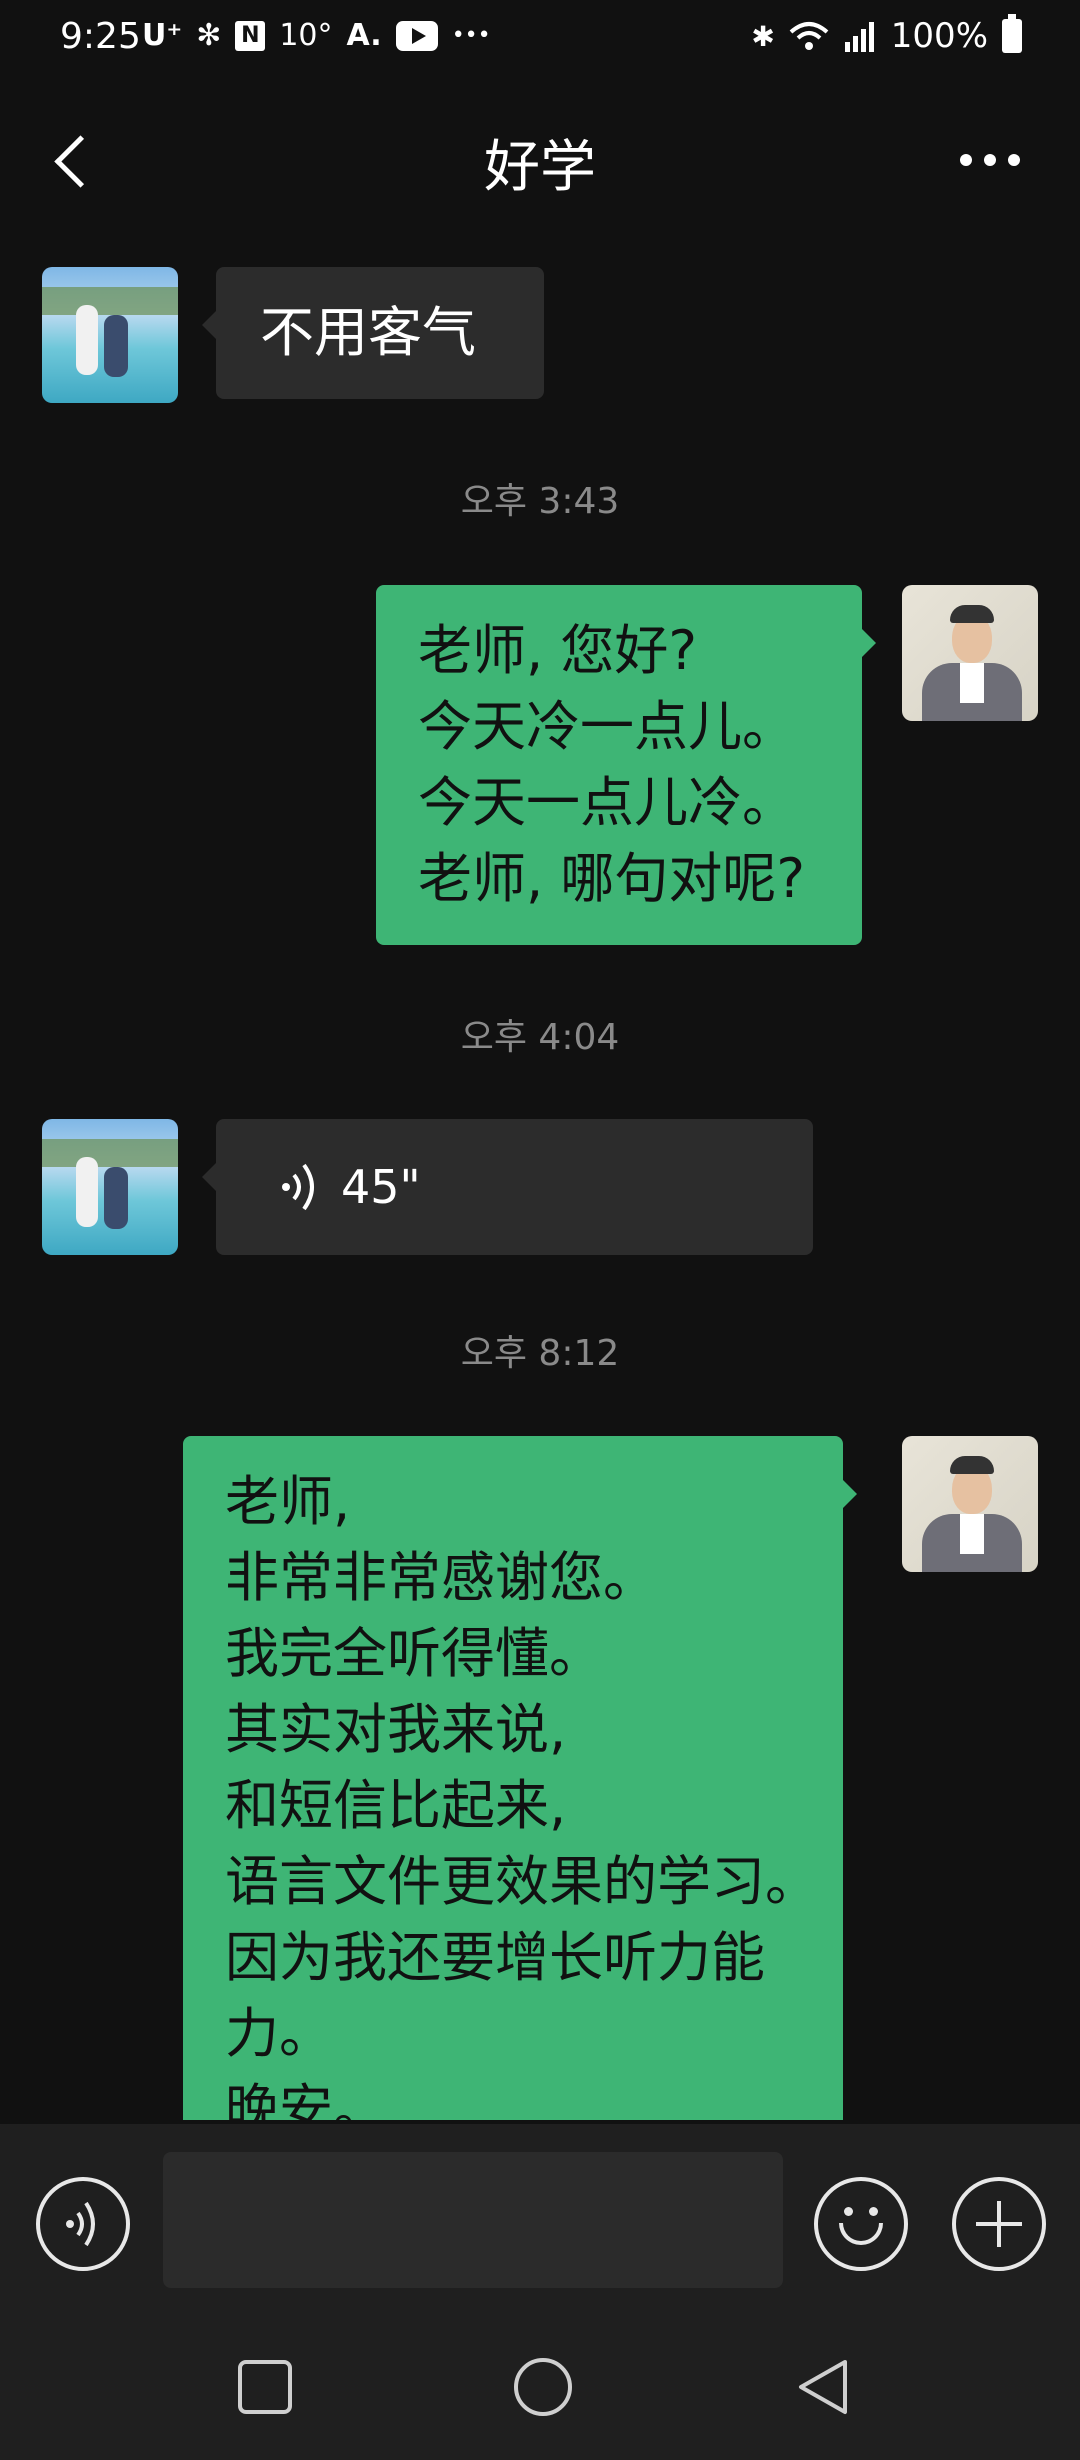  I want to click on status-notification-icons: U⁺ ✻ N 10° A. •••, so click(316, 35).